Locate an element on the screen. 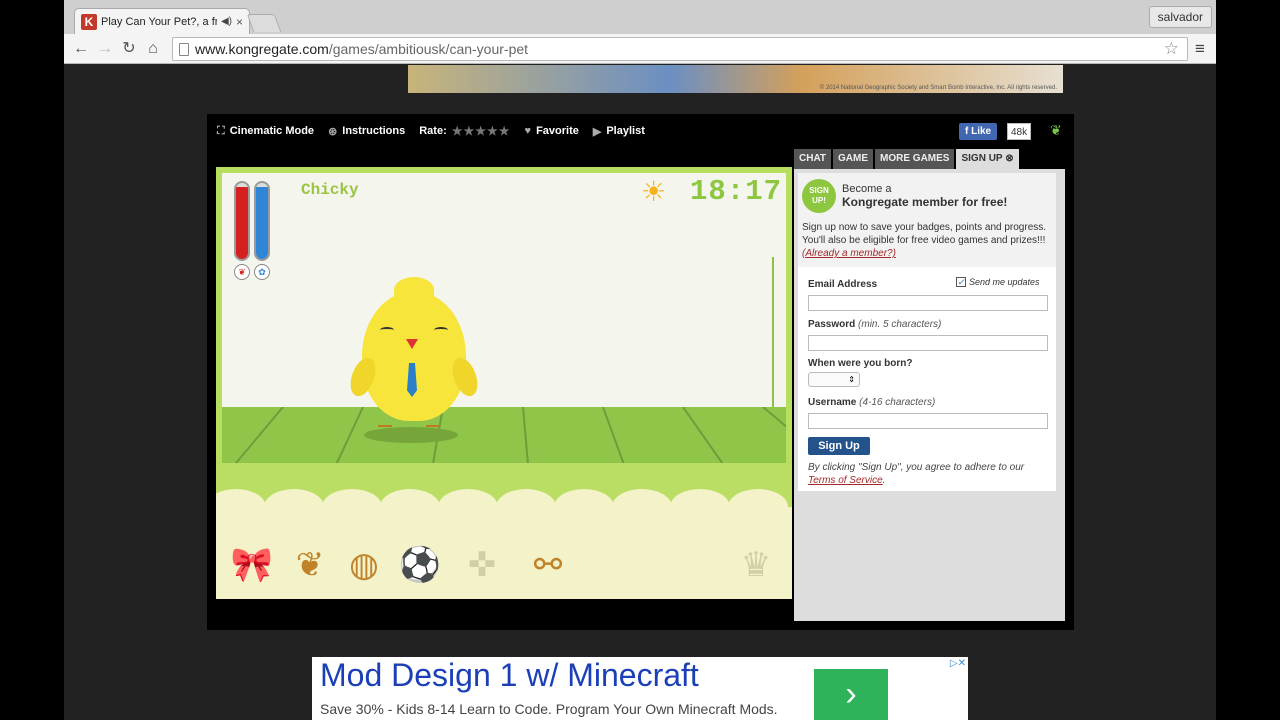  side-tabs: CHAT GAME MORE GAMES SIGN UP ⊗ is located at coordinates (906, 159).